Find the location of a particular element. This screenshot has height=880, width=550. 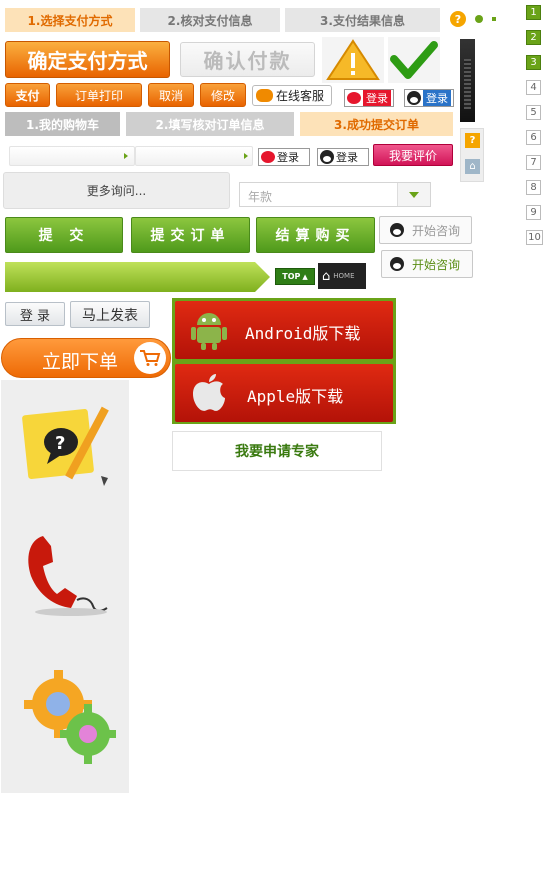

checkout-button: 结算购买 is located at coordinates (315, 235).